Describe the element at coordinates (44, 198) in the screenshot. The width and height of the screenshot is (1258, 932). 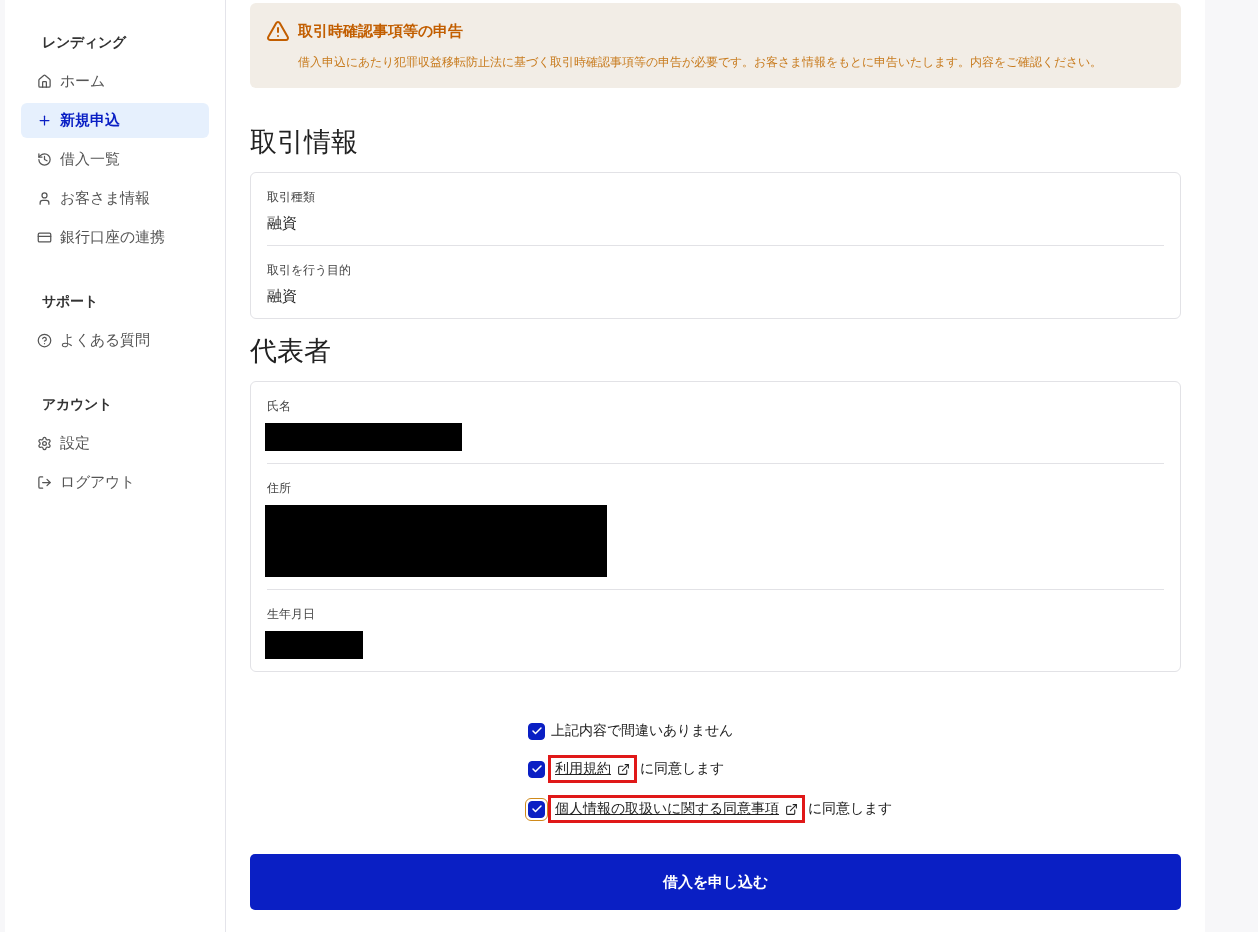
I see `user-icon` at that location.